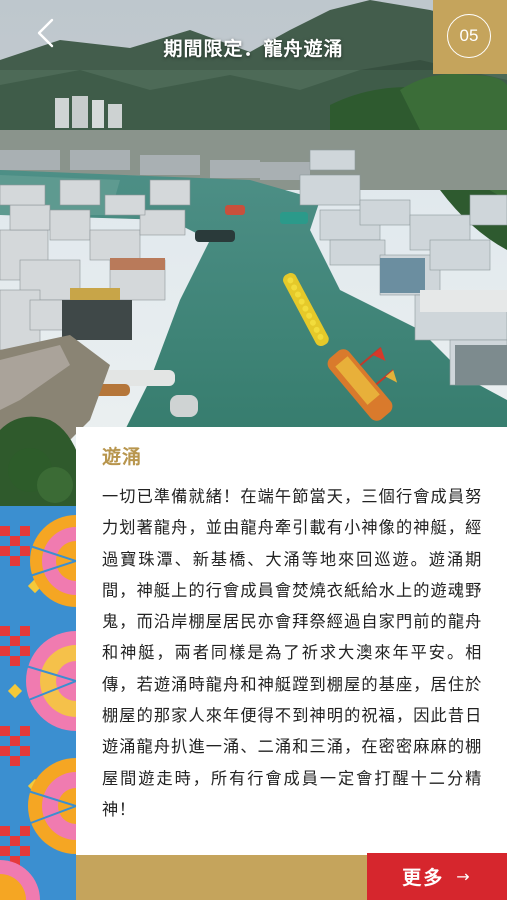  I want to click on more-button: 更多 →, so click(437, 876).